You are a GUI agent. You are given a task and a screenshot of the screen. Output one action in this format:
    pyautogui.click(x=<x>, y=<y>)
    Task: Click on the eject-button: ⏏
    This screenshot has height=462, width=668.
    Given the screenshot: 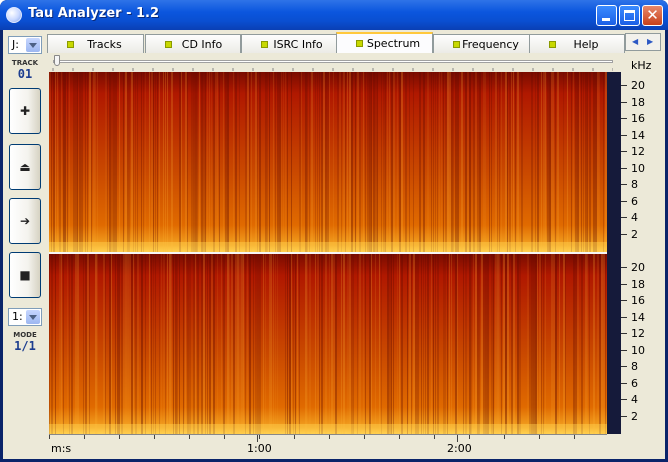 What is the action you would take?
    pyautogui.click(x=25, y=167)
    